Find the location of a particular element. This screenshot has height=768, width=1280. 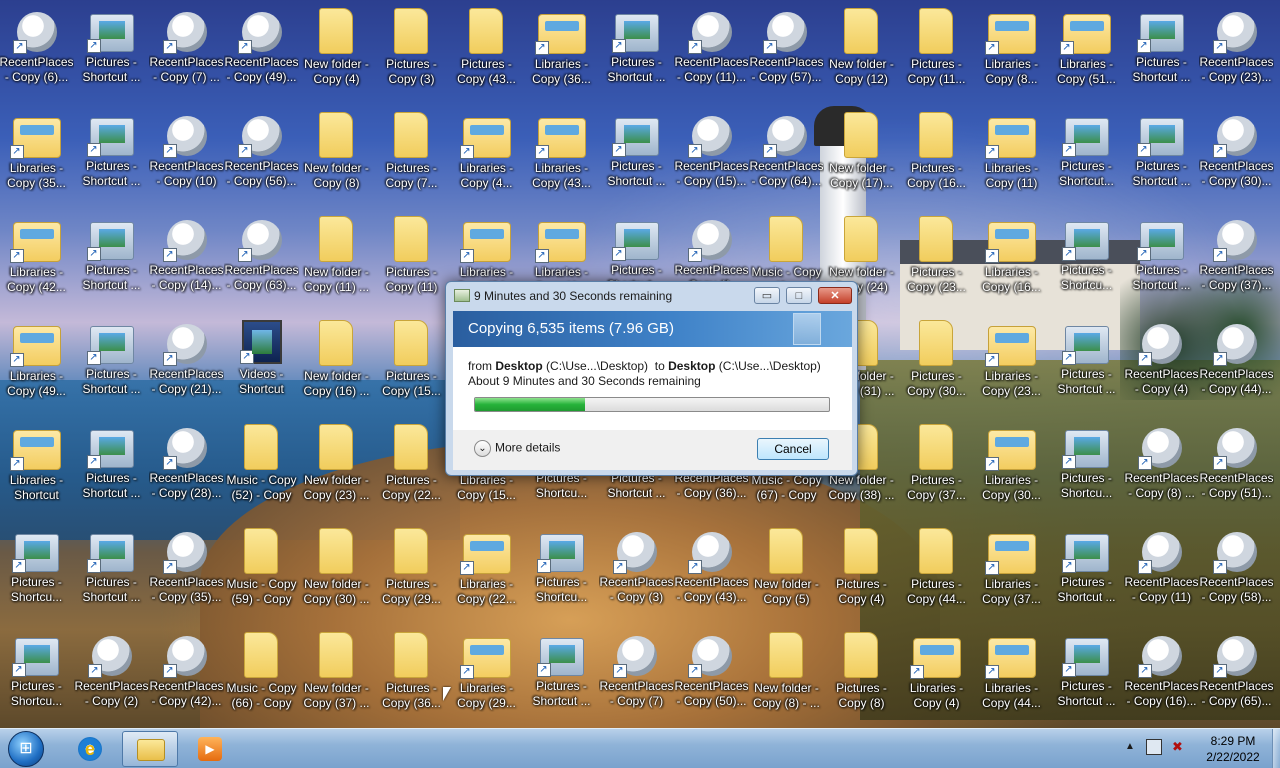

desktop-icon: ↗ New folder - Copy (4) is located at coordinates (336, 54).